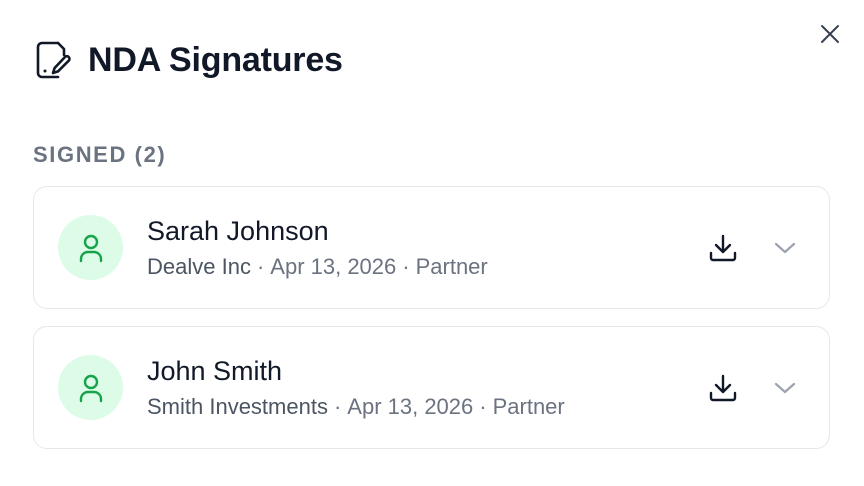  Describe the element at coordinates (53, 60) in the screenshot. I see `file-signature-icon` at that location.